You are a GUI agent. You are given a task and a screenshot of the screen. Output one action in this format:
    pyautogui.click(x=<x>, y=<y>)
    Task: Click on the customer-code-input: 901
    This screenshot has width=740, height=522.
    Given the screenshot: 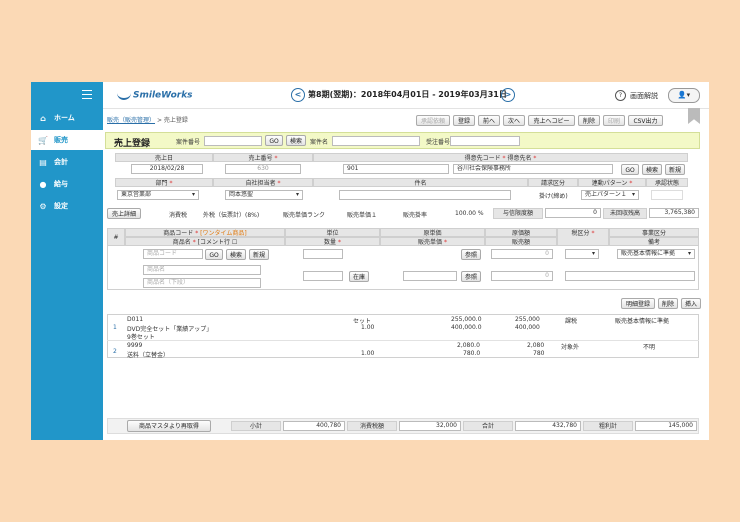 What is the action you would take?
    pyautogui.click(x=396, y=169)
    